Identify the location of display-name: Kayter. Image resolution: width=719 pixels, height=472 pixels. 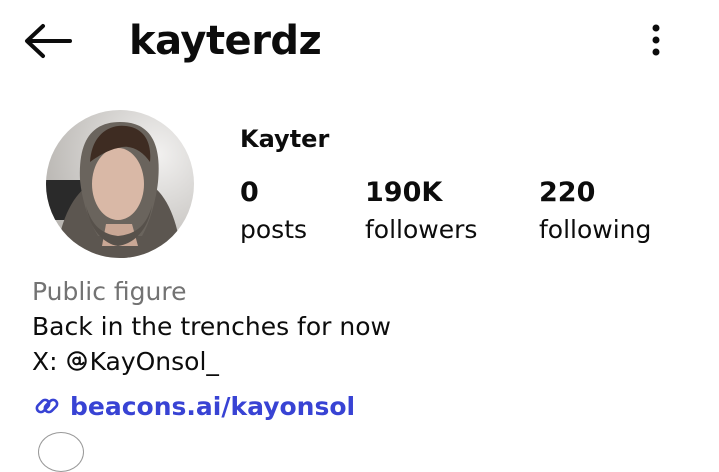
(285, 139).